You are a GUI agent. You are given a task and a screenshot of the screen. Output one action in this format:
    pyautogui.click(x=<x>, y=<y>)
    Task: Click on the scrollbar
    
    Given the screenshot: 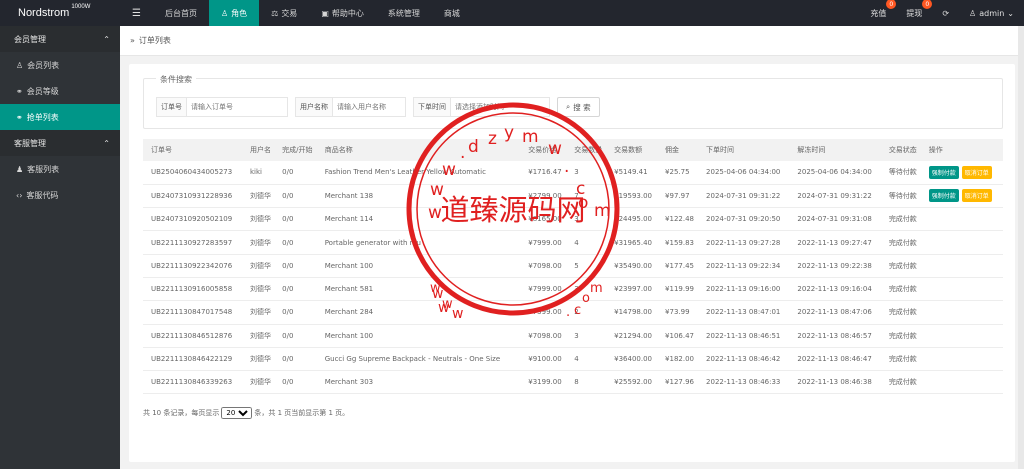 What is the action you would take?
    pyautogui.click(x=1021, y=247)
    